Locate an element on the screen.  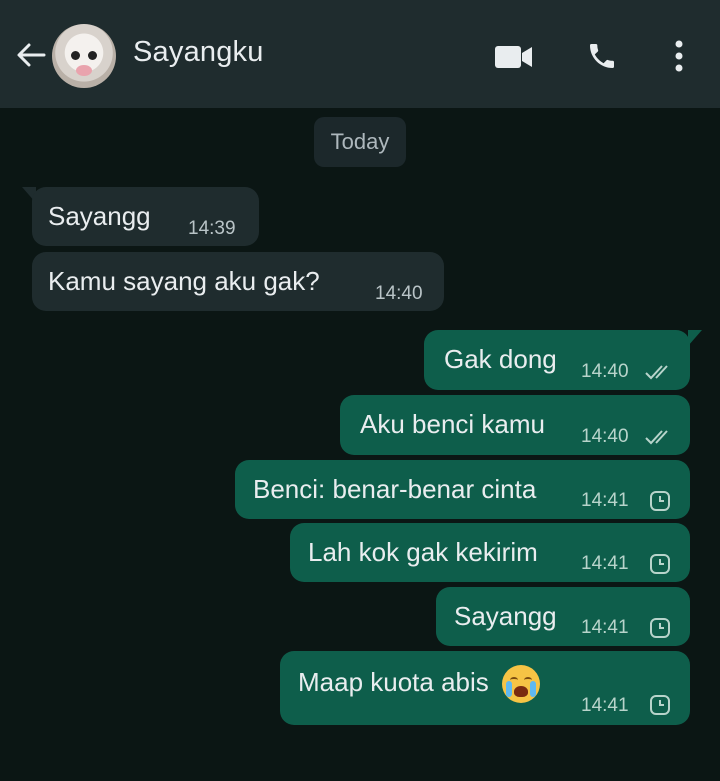
message-outgoing: Aku benci kamu 14:40 is located at coordinates (515, 425).